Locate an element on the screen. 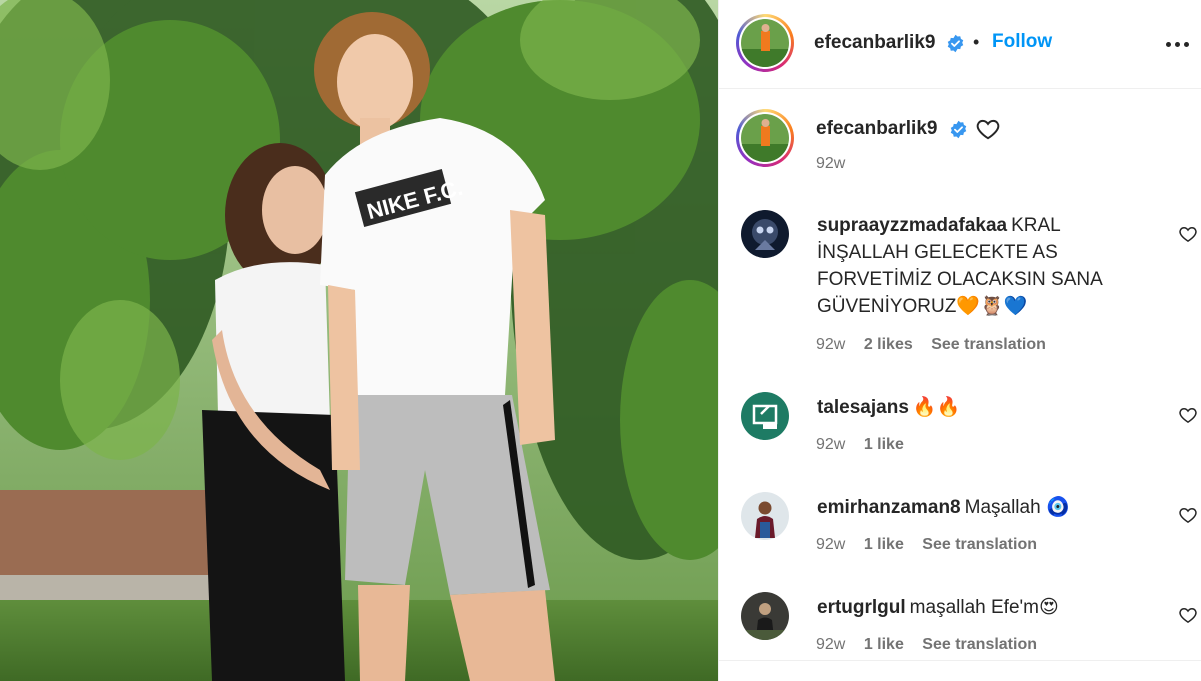 The image size is (1201, 681). comment-meta: 92w 2 likes See translation is located at coordinates (931, 345).